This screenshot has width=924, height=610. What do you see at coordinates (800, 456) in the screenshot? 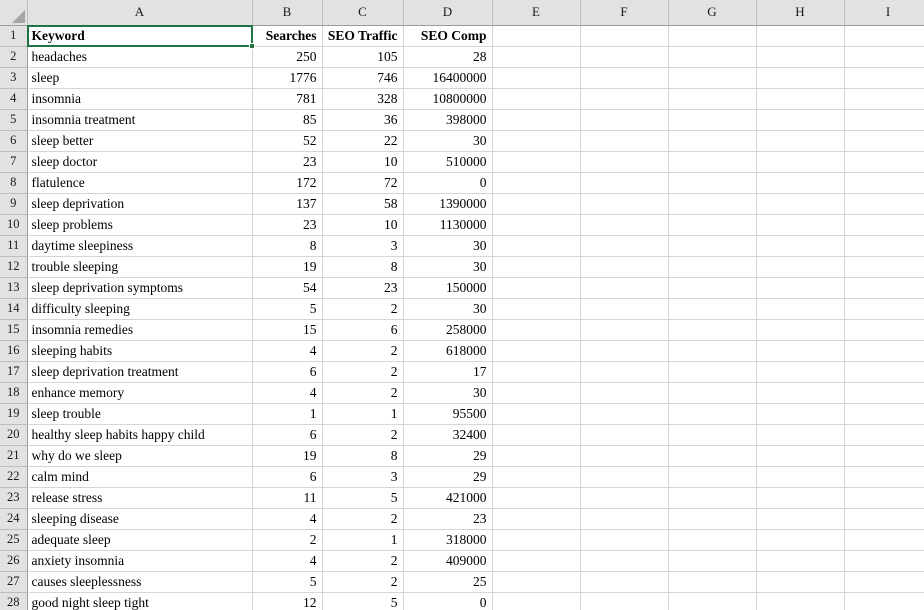
I see `cell-H21` at bounding box center [800, 456].